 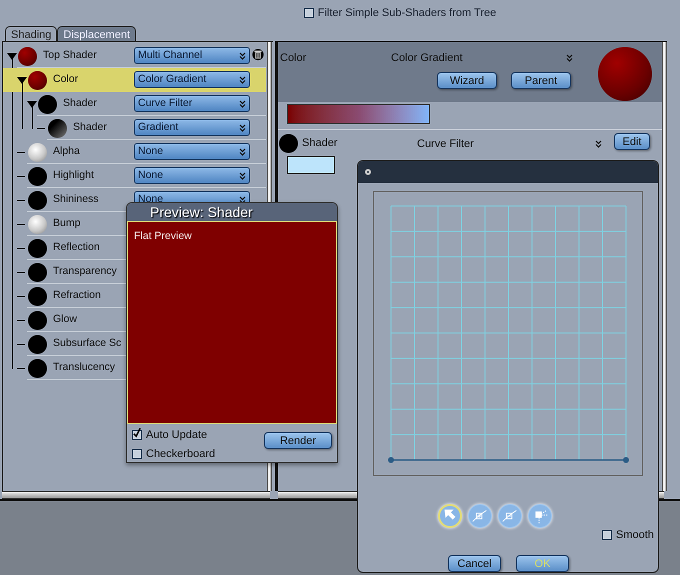 I want to click on tree-item-label: Alpha, so click(x=67, y=152).